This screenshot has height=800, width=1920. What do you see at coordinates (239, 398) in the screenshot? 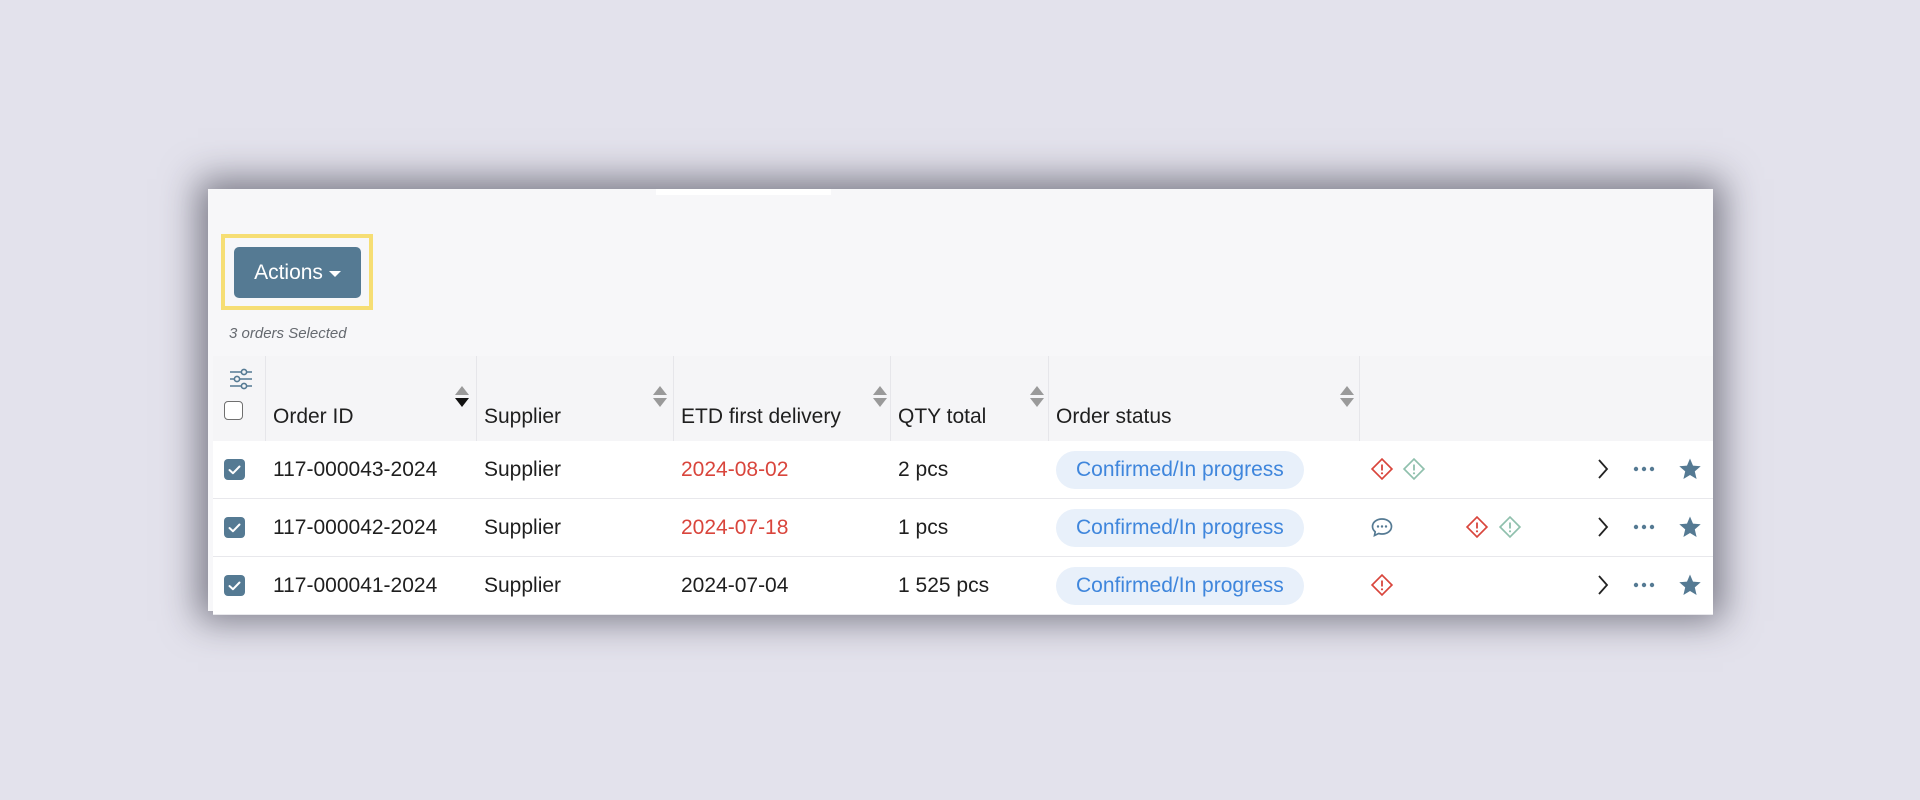
I see `header-select-col` at bounding box center [239, 398].